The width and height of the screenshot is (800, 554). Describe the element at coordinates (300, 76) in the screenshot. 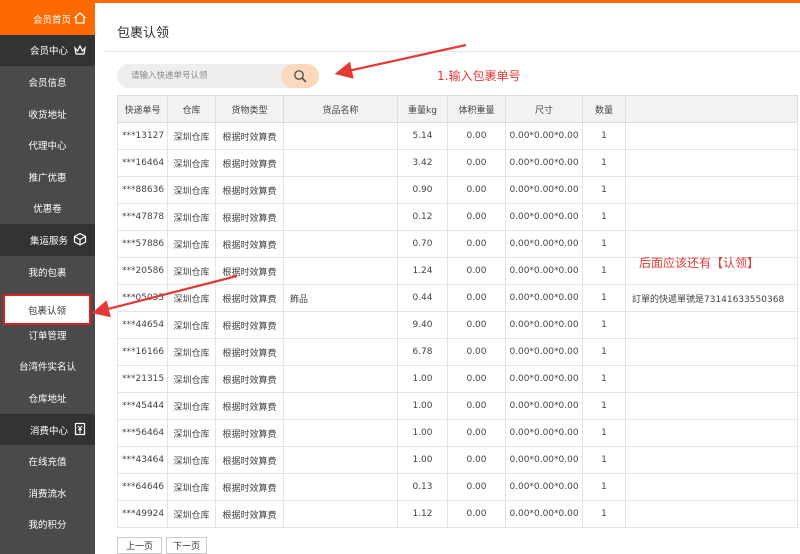

I see `search-button` at that location.